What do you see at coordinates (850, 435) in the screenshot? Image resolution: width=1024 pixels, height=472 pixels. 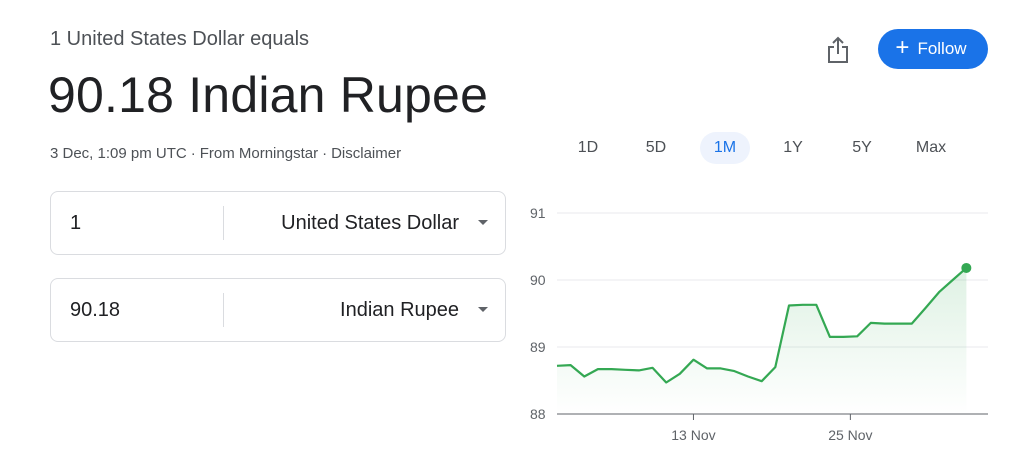 I see `x-tick-label: 25 Nov` at bounding box center [850, 435].